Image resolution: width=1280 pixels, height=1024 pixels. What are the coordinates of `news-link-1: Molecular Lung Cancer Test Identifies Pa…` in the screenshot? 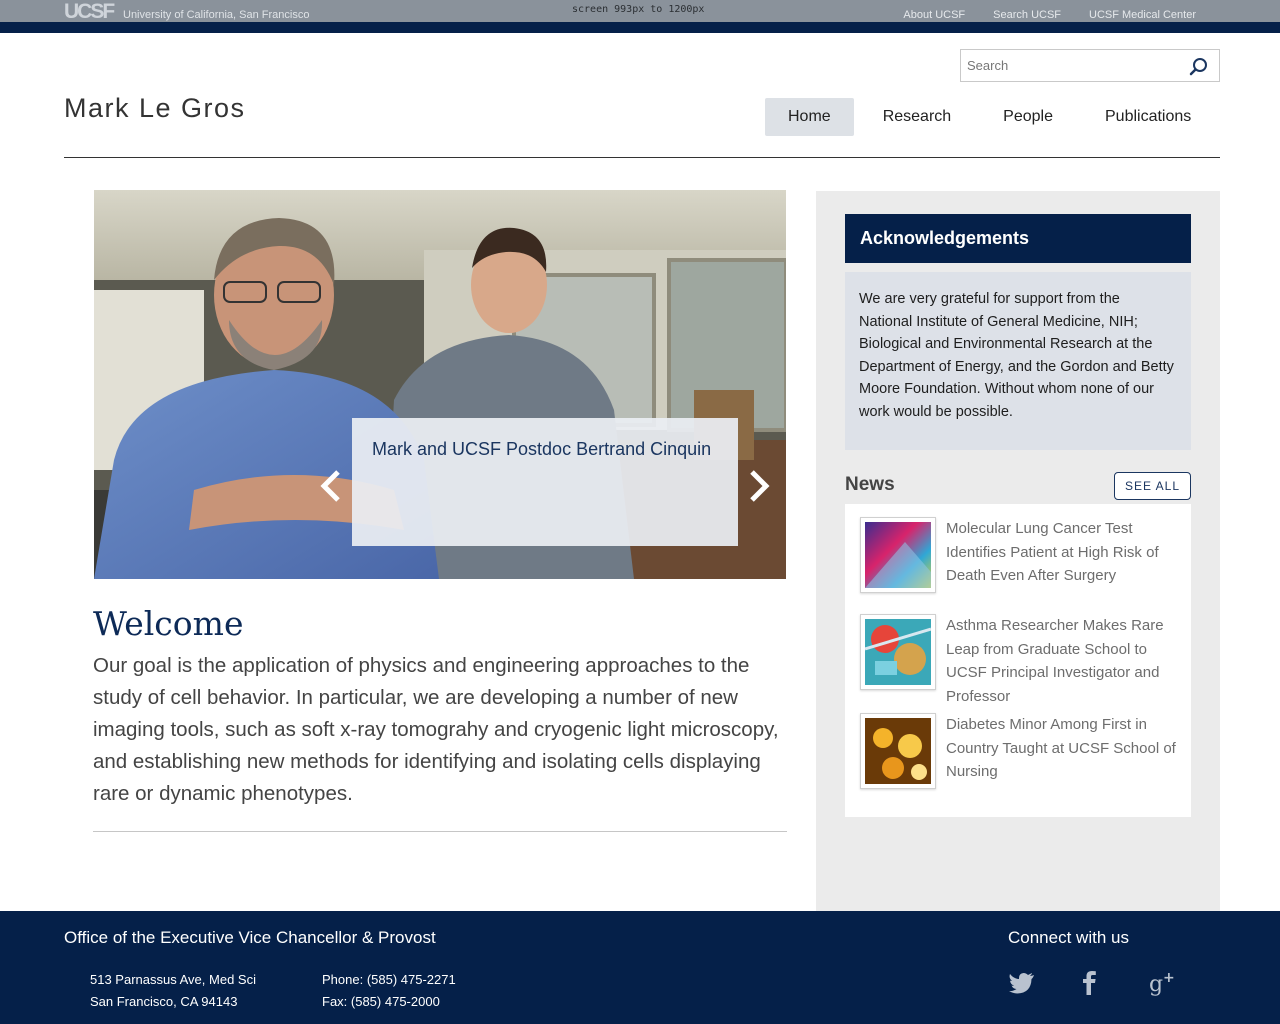 It's located at (1061, 552).